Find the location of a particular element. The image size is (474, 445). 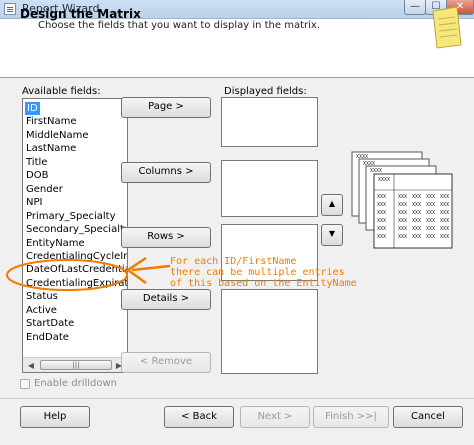

available-fields-label: Available fields: is located at coordinates (61, 91).